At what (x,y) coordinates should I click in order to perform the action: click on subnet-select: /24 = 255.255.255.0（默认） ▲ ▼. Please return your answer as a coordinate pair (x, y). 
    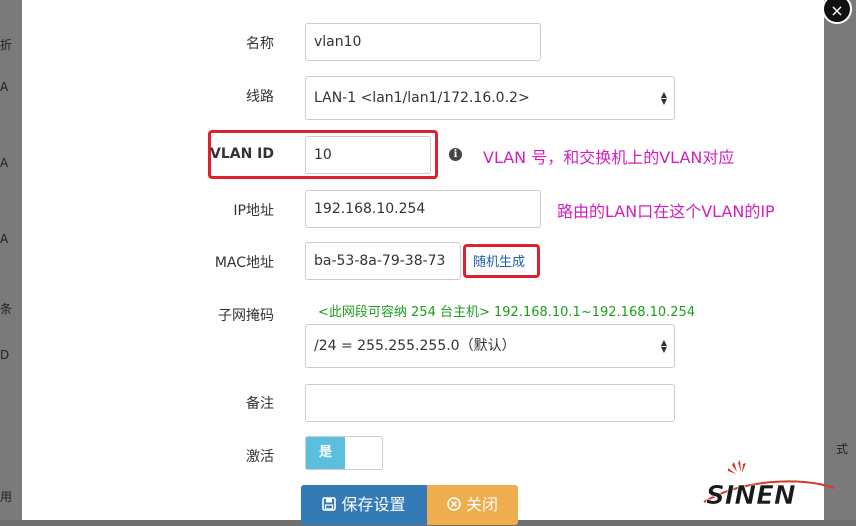
    Looking at the image, I should click on (490, 346).